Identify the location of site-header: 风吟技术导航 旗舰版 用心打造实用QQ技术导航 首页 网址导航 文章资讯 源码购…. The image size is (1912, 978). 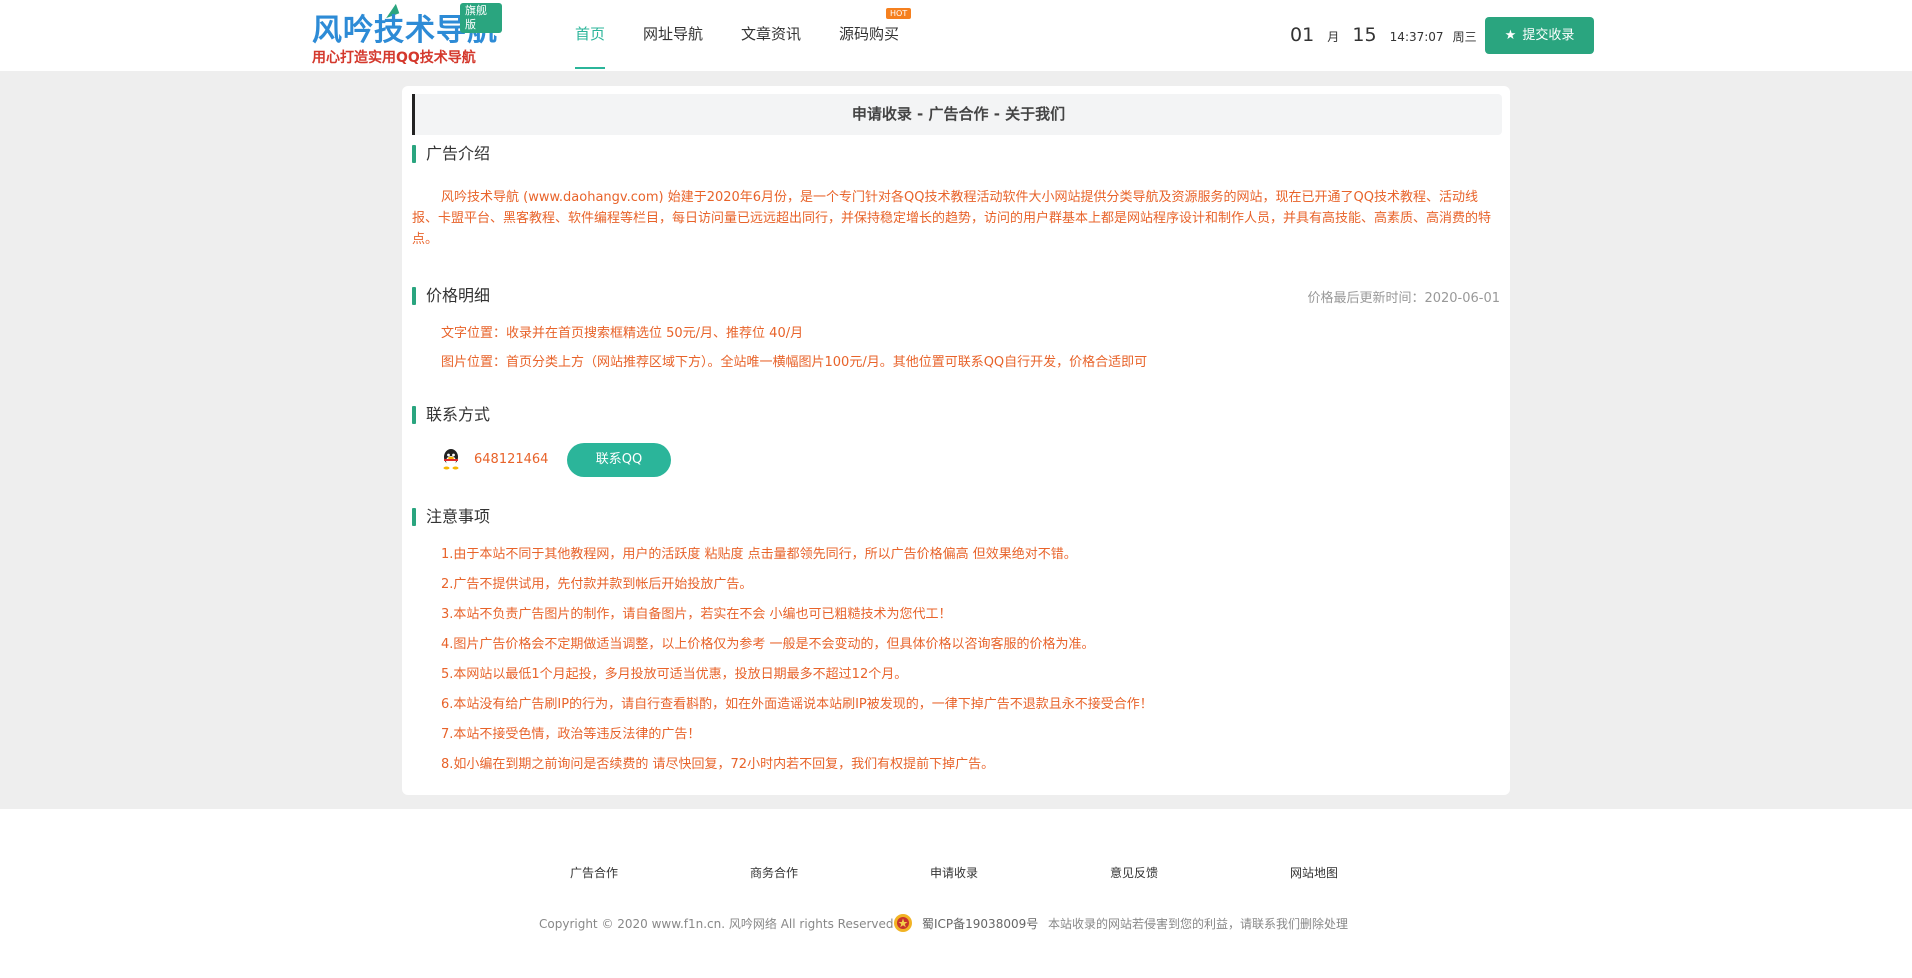
(956, 35).